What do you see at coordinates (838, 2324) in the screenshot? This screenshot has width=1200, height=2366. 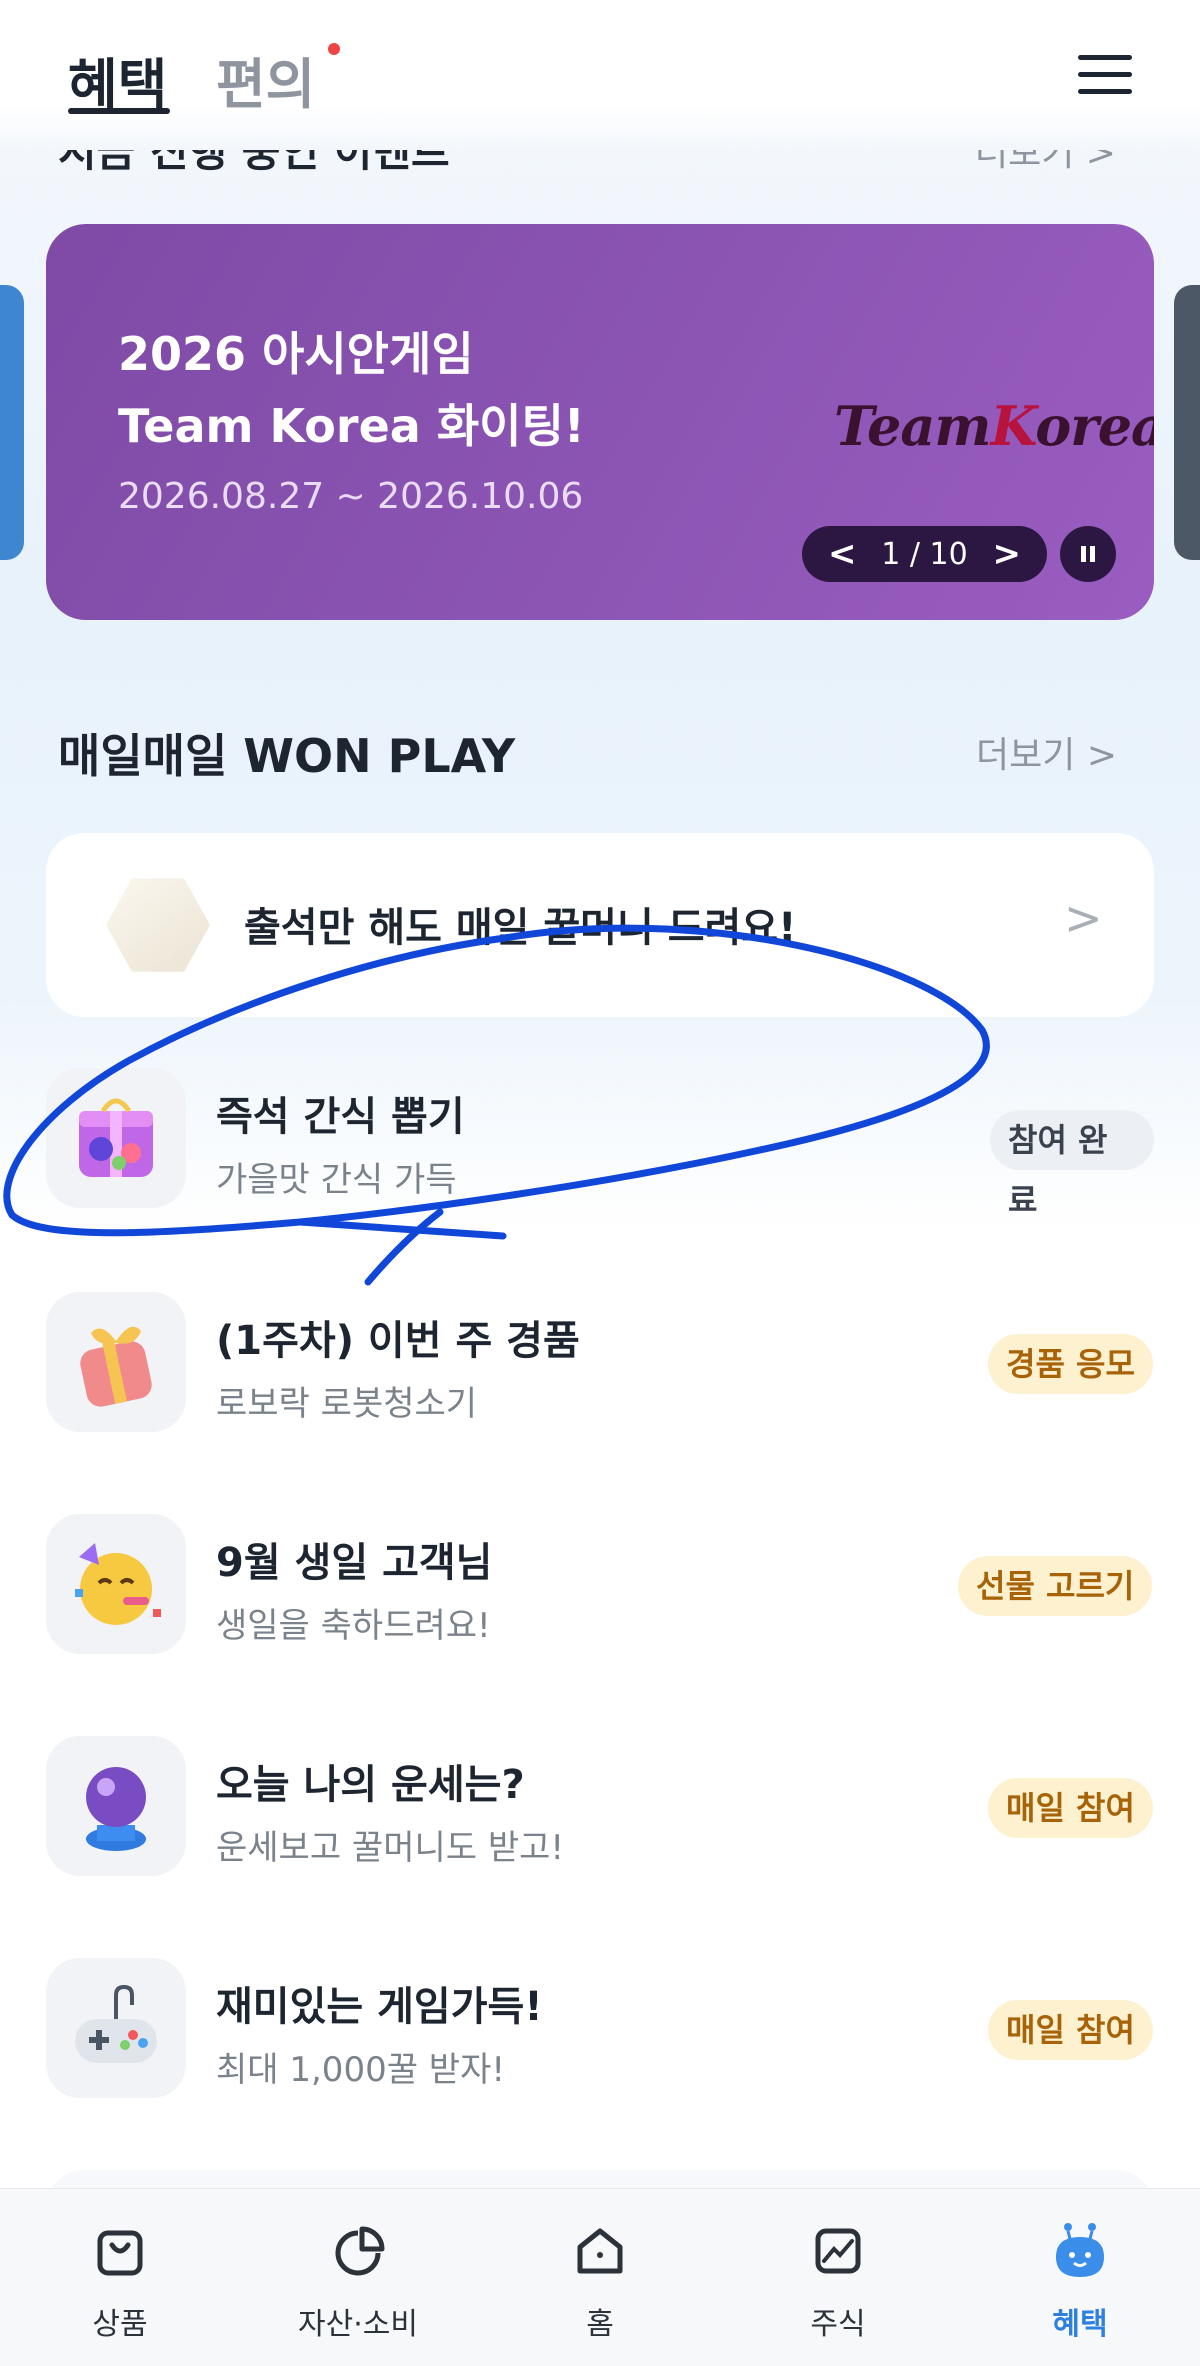 I see `nav-label: 주식` at bounding box center [838, 2324].